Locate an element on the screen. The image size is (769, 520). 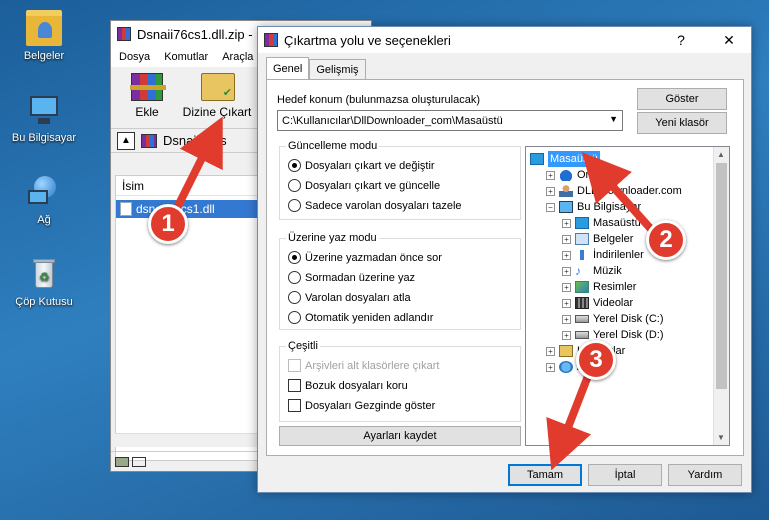
up-folder-button: ▲ is located at coordinates (126, 140).